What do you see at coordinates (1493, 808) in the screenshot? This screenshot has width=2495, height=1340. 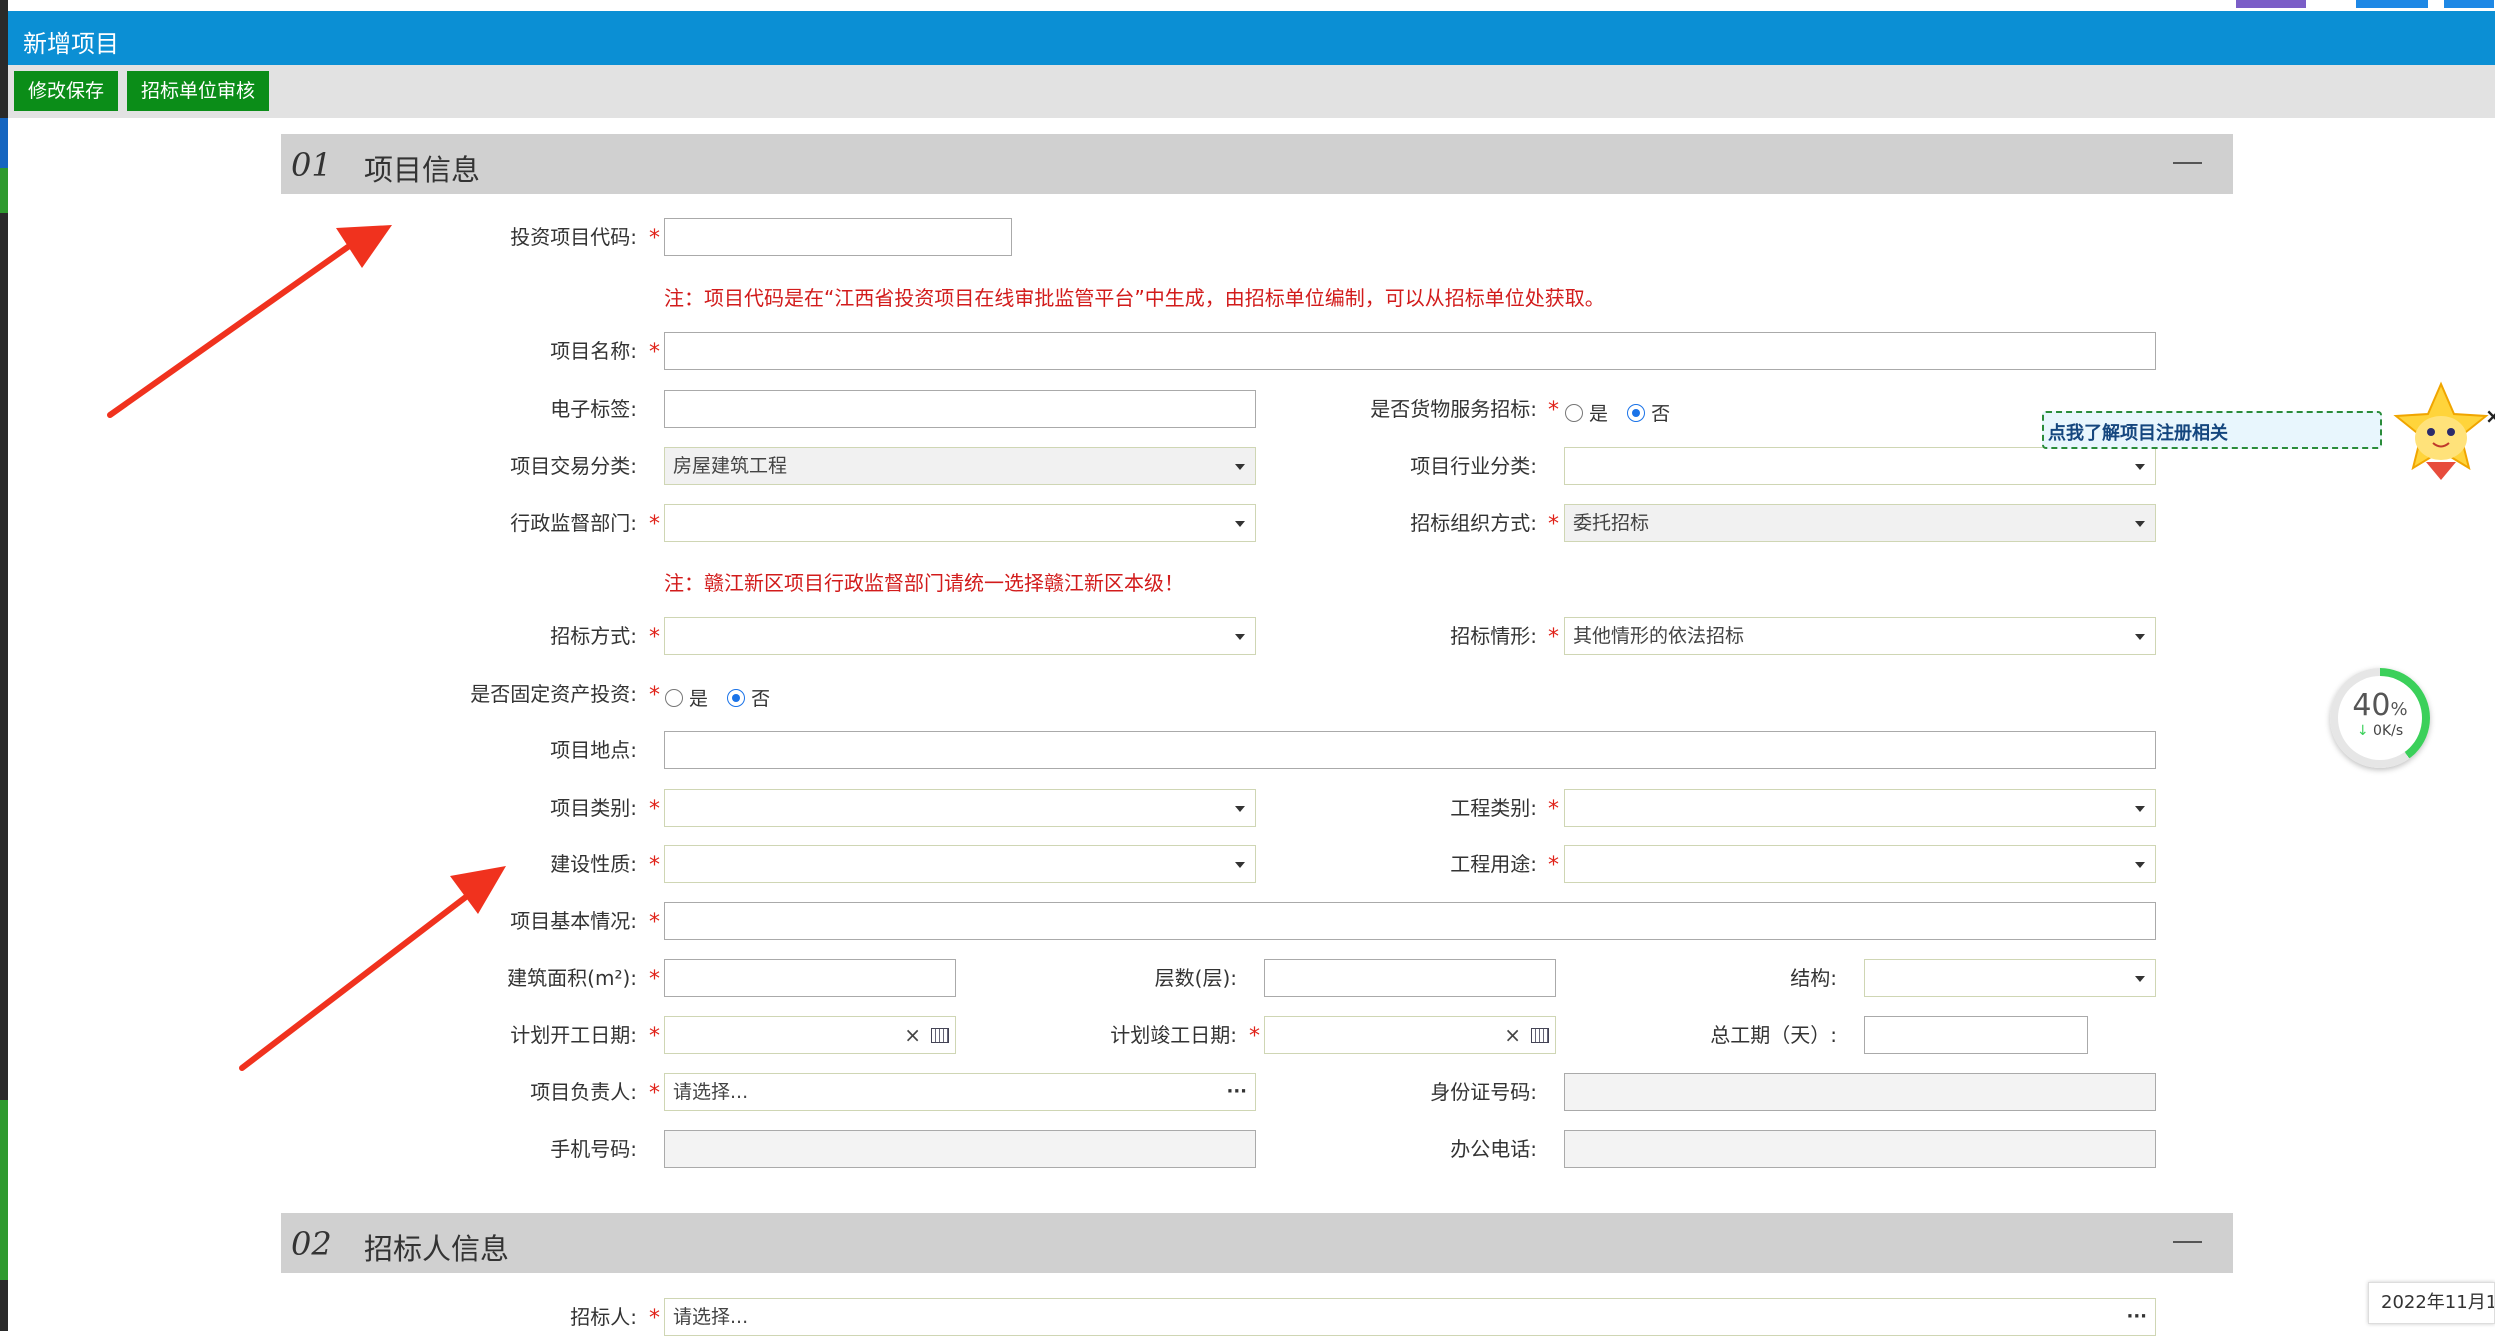 I see `engineering-type-label: 工程类别:` at bounding box center [1493, 808].